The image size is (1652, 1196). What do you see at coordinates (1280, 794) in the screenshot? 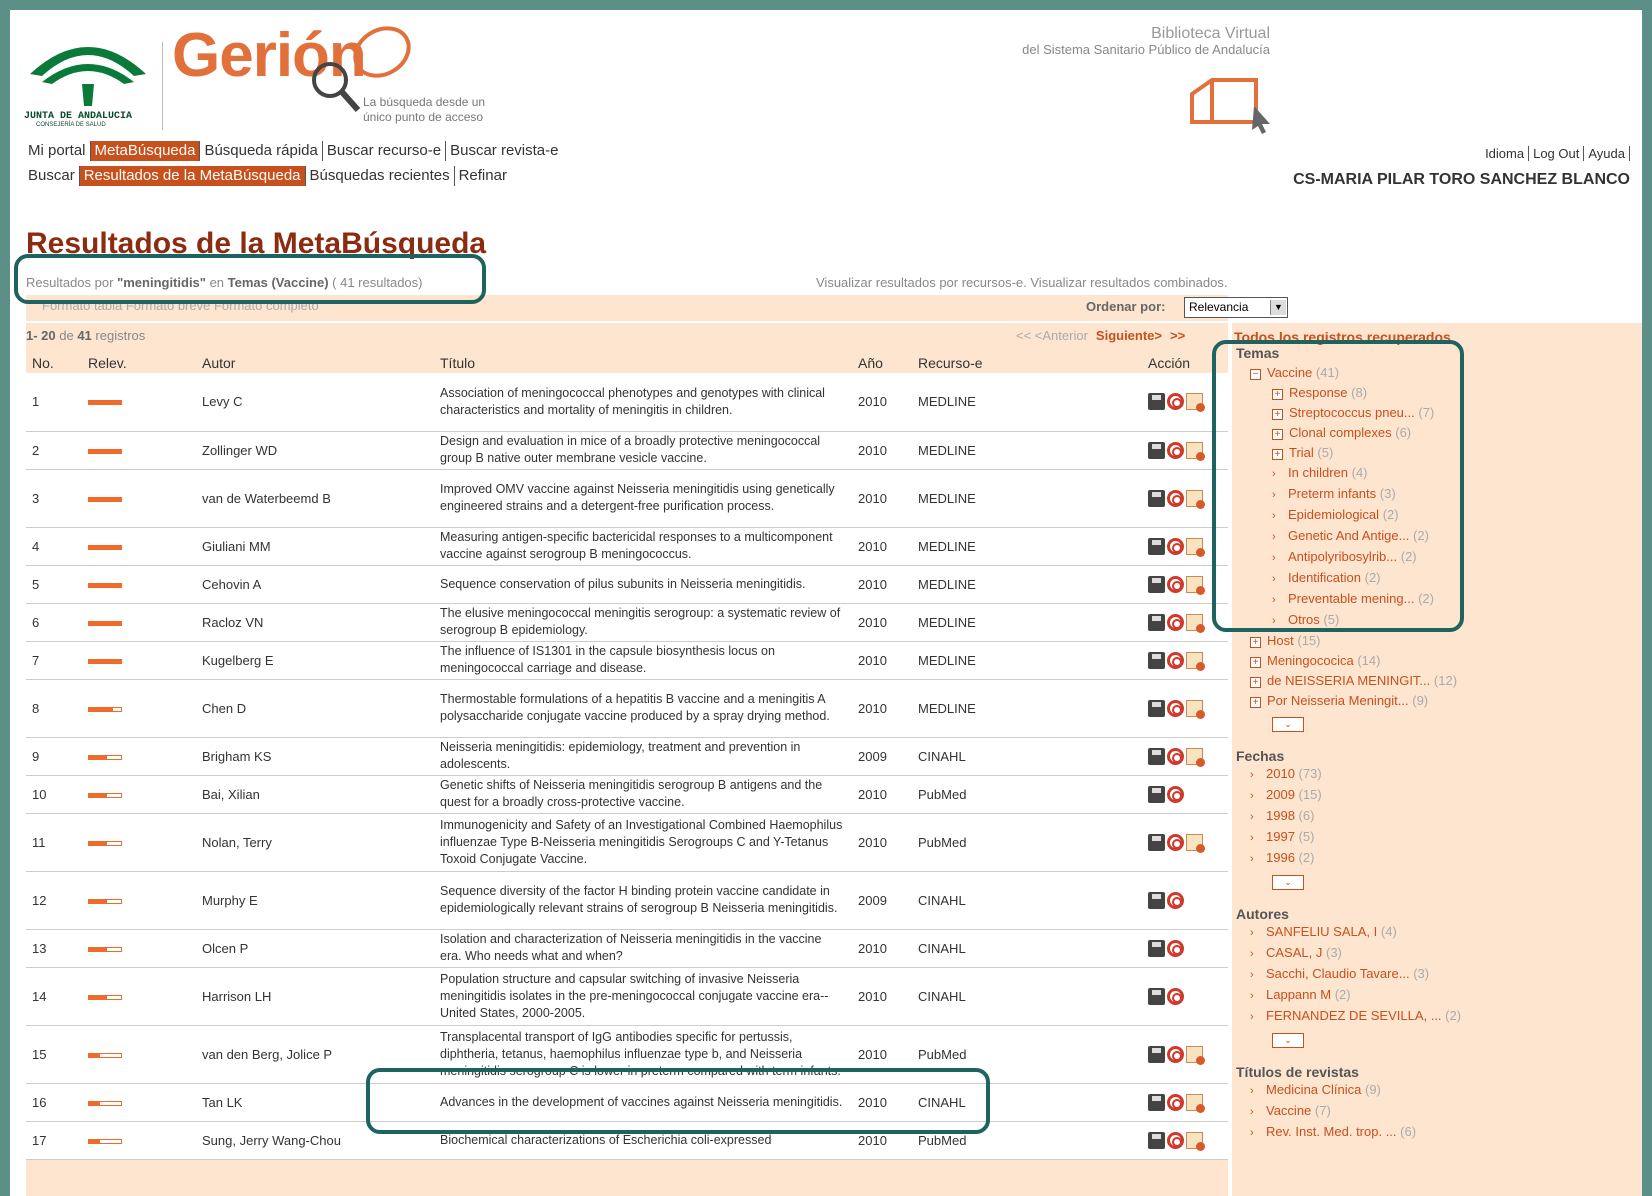
I see `facet-link: 2009` at bounding box center [1280, 794].